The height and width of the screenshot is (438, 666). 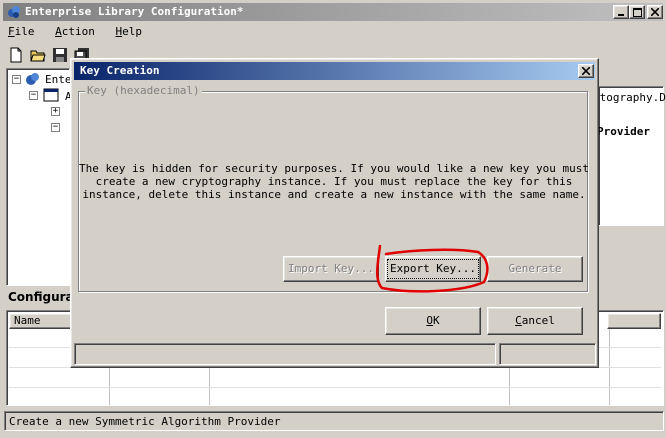 What do you see at coordinates (535, 269) in the screenshot?
I see `generate-button: Generate` at bounding box center [535, 269].